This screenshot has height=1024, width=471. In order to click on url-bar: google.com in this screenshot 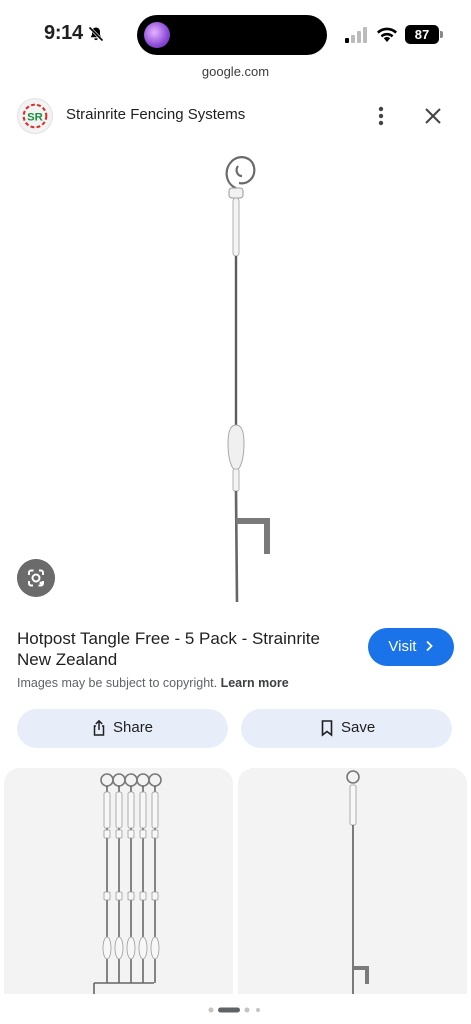, I will do `click(235, 71)`.